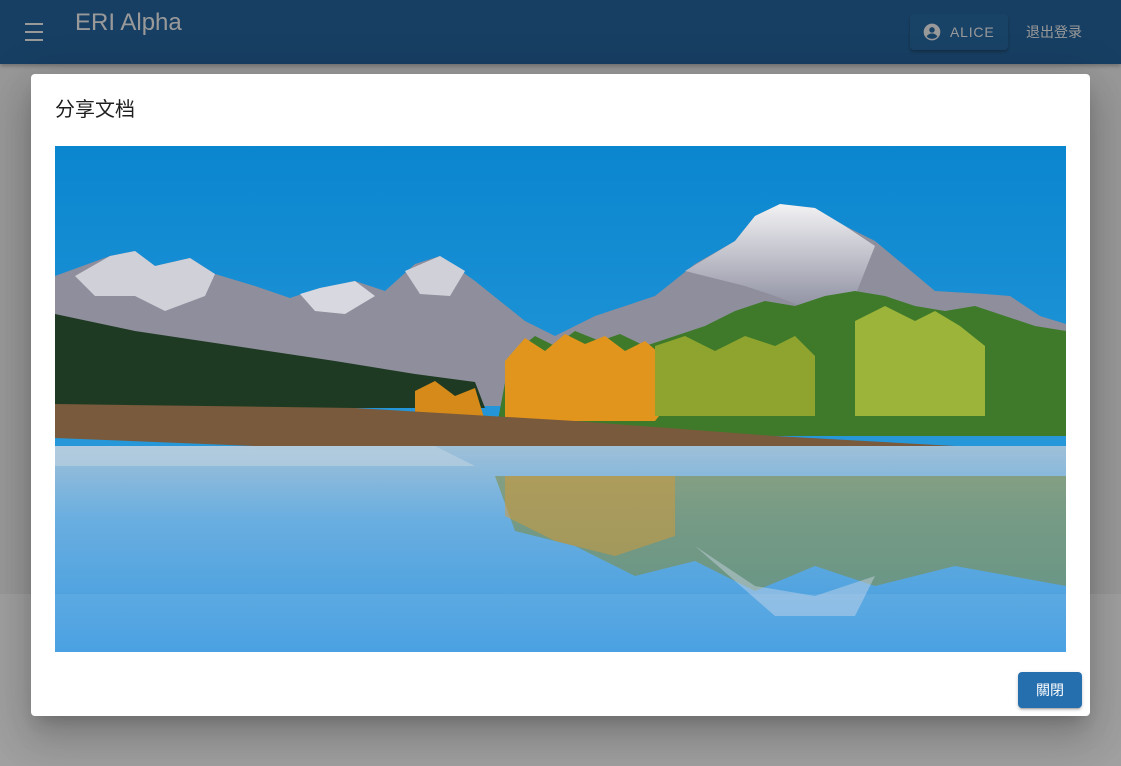  What do you see at coordinates (1050, 690) in the screenshot?
I see `close-button: 關閉` at bounding box center [1050, 690].